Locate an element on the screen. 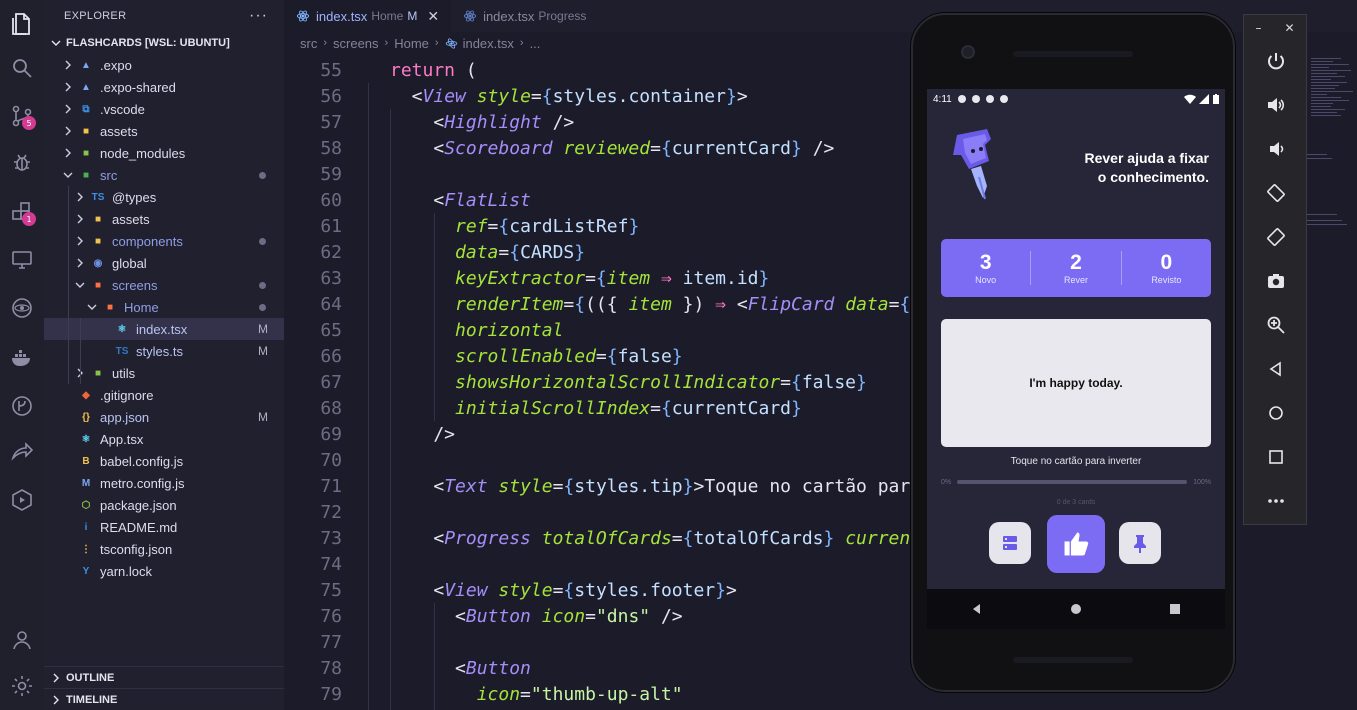  file-icon: TS is located at coordinates (122, 351).